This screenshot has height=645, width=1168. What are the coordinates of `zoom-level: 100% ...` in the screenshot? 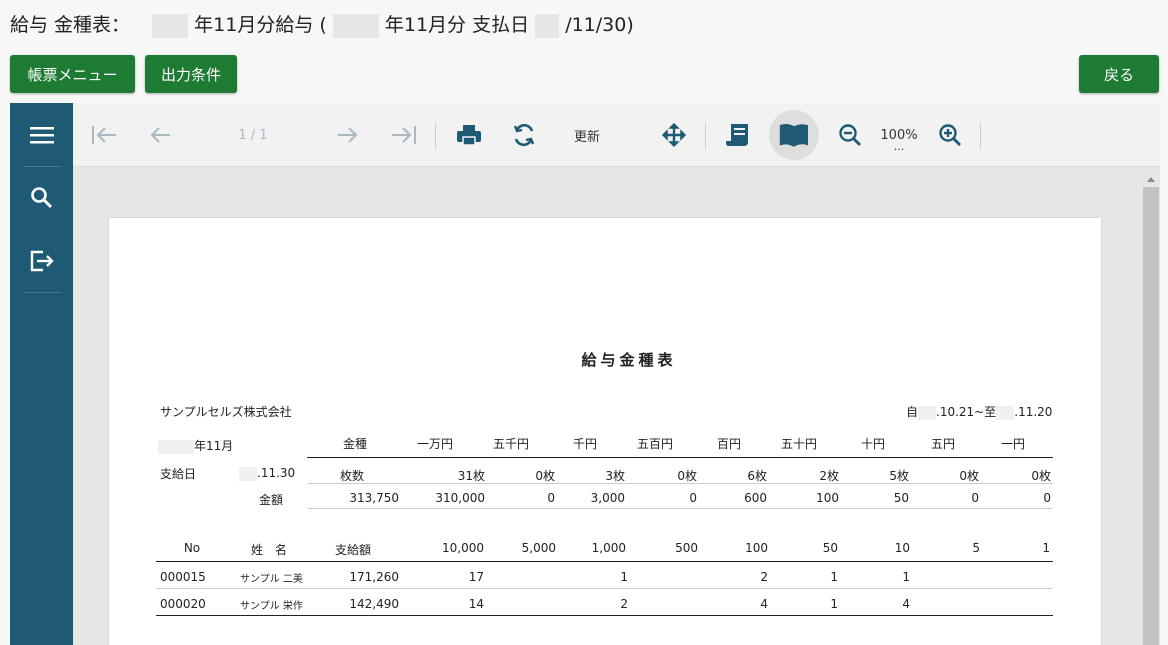 It's located at (899, 135).